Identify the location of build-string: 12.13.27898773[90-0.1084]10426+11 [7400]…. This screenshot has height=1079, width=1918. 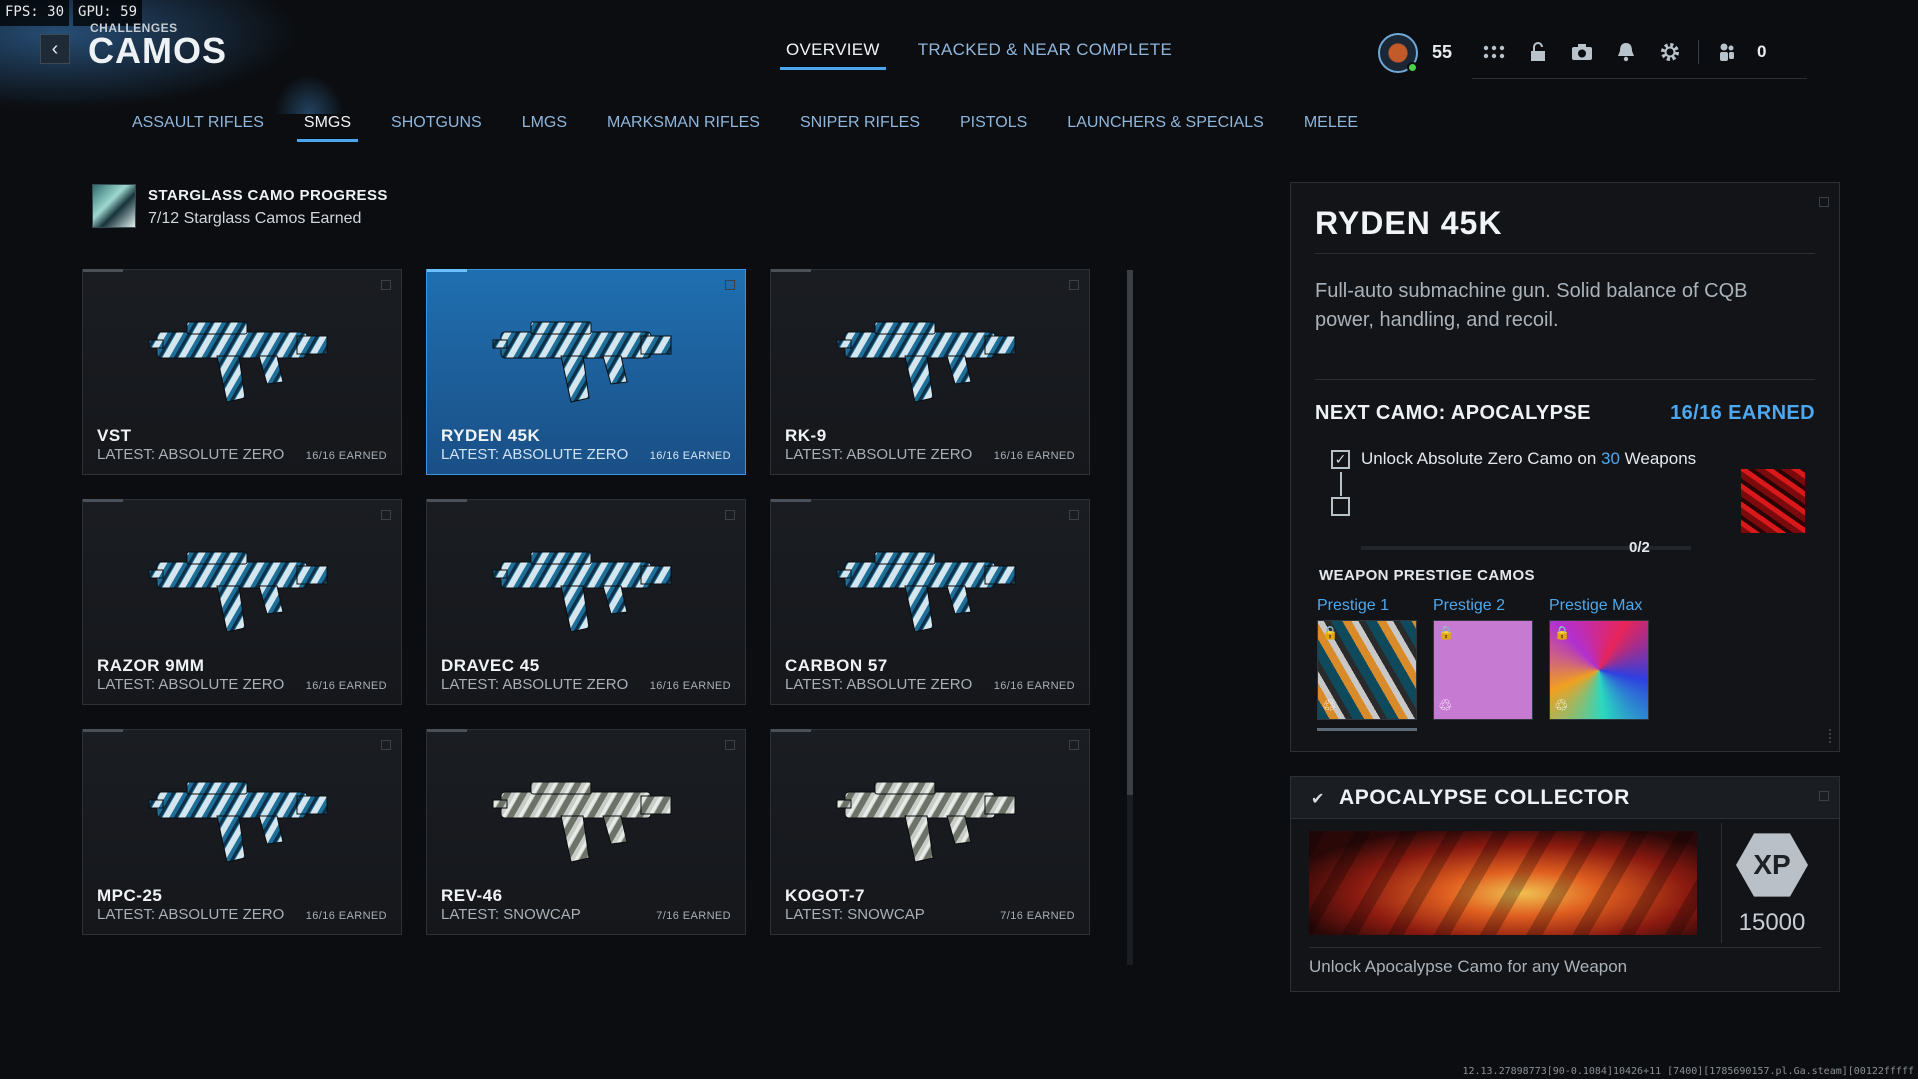
(1688, 1071).